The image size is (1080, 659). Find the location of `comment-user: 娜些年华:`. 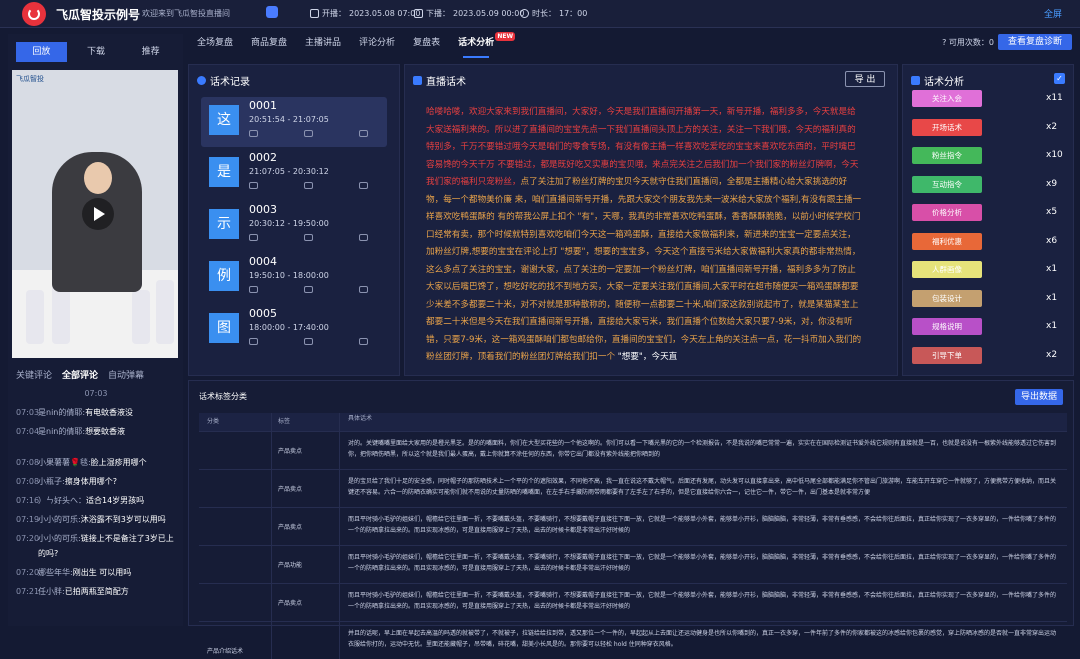

comment-user: 娜些年华: is located at coordinates (55, 572).